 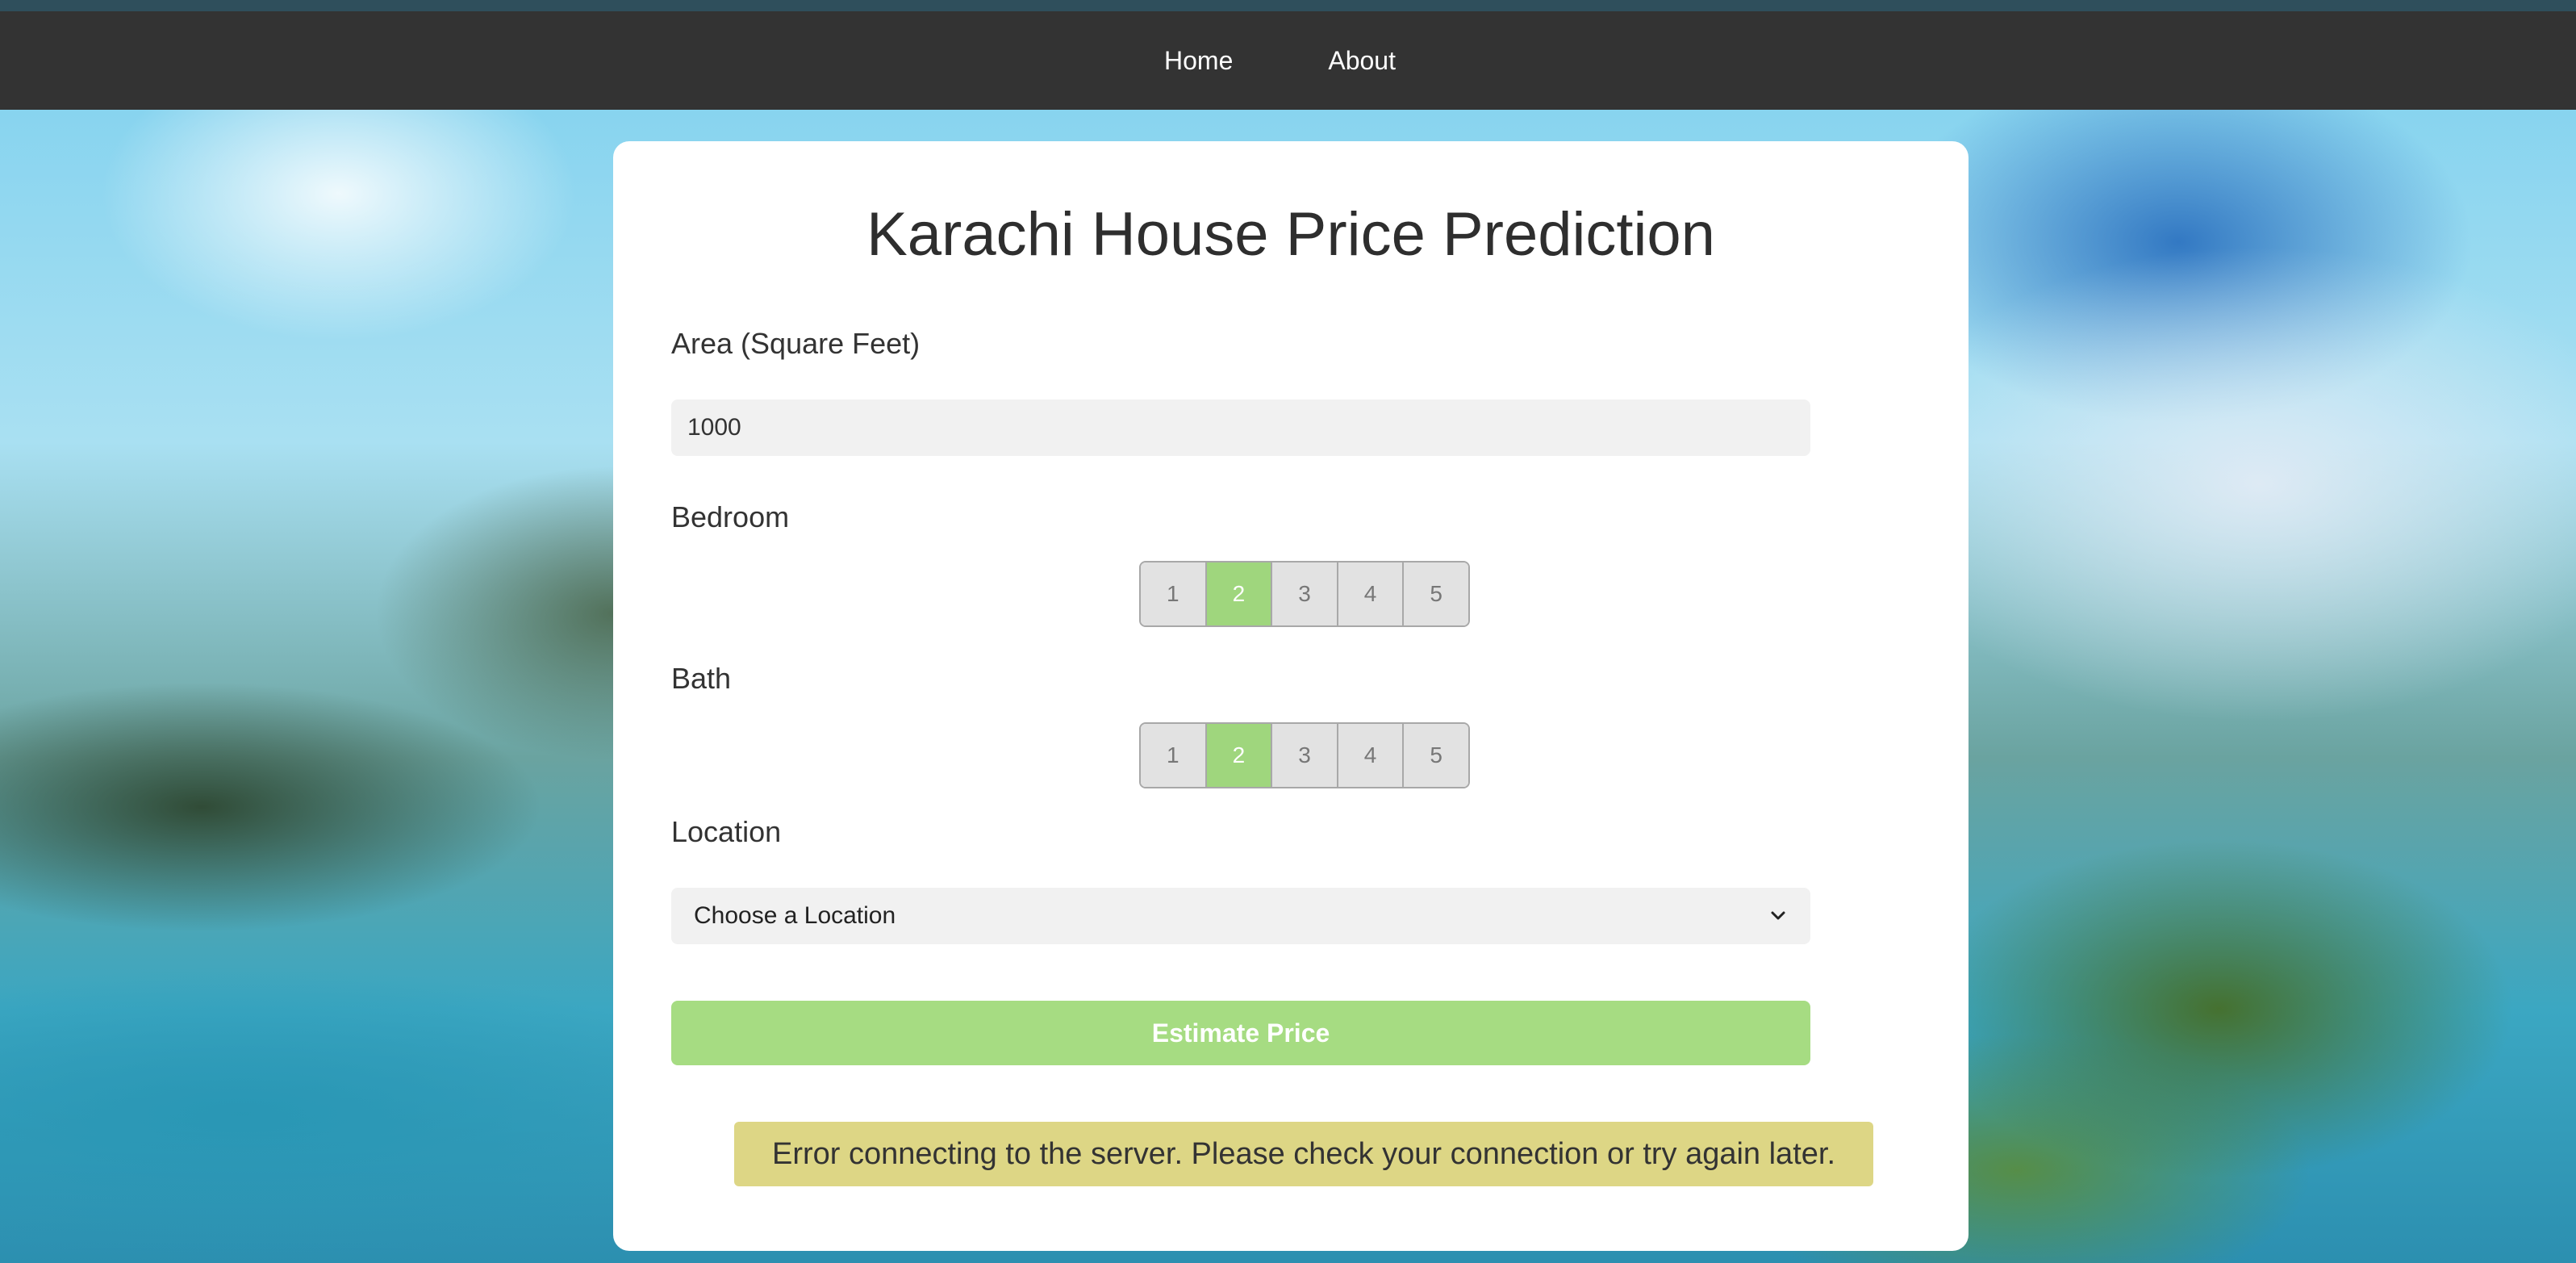 What do you see at coordinates (701, 678) in the screenshot?
I see `bath-label: Bath` at bounding box center [701, 678].